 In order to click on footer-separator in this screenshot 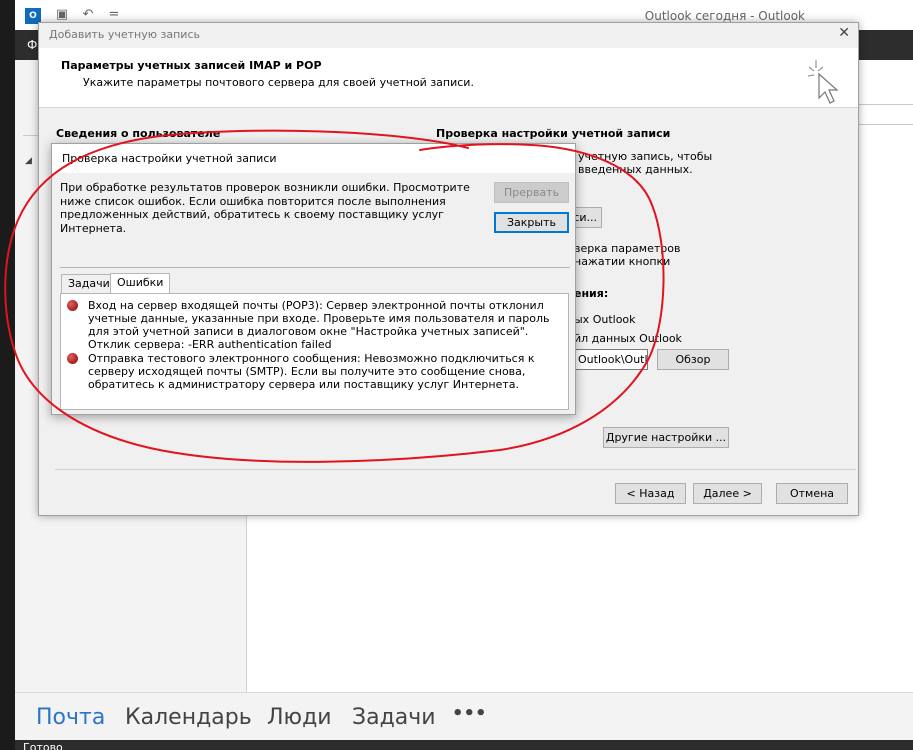, I will do `click(455, 469)`.